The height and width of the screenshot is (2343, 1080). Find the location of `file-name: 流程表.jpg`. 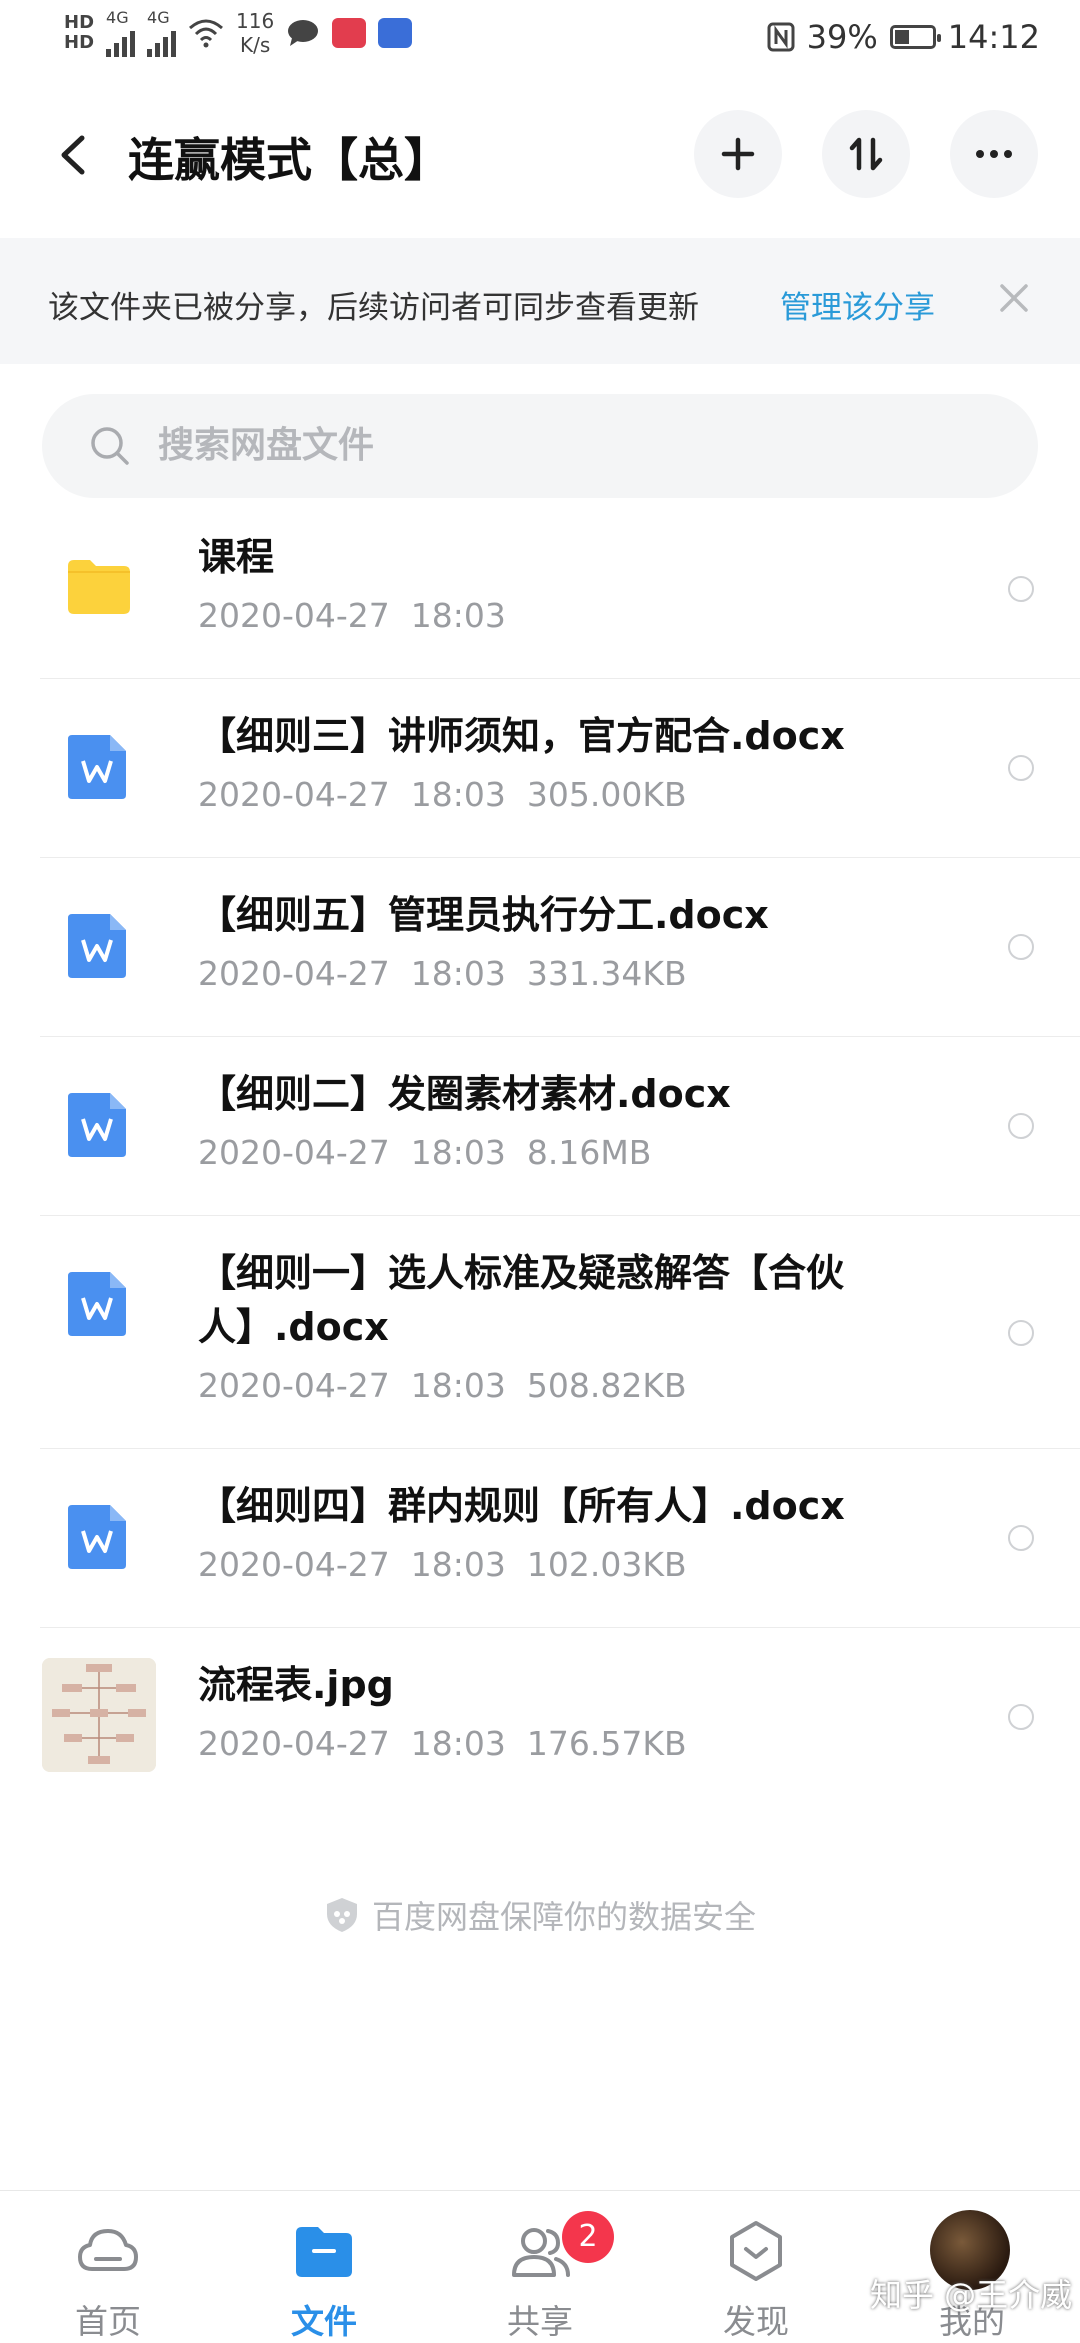

file-name: 流程表.jpg is located at coordinates (296, 1685).